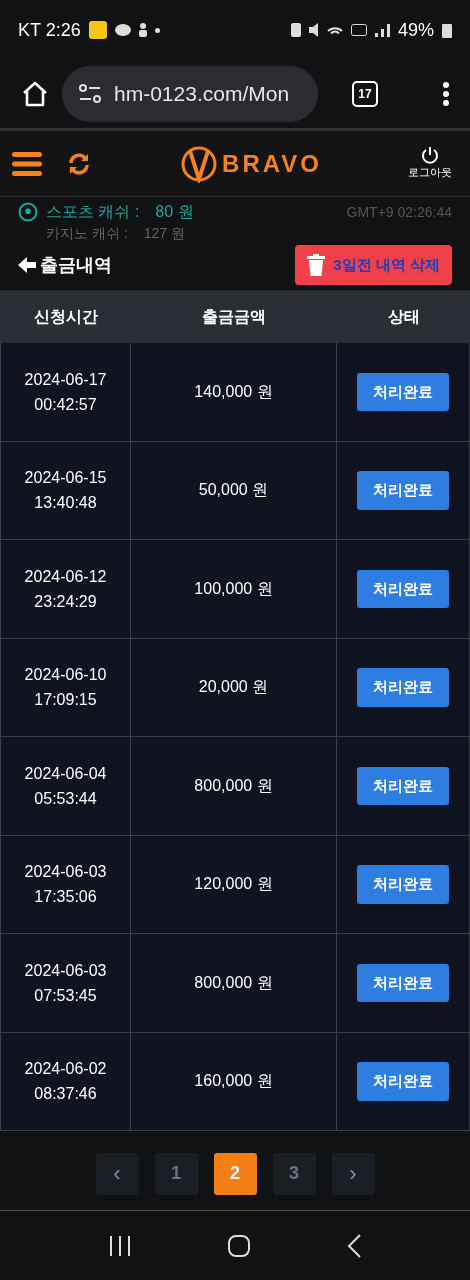  Describe the element at coordinates (294, 1173) in the screenshot. I see `page-button: 3` at that location.